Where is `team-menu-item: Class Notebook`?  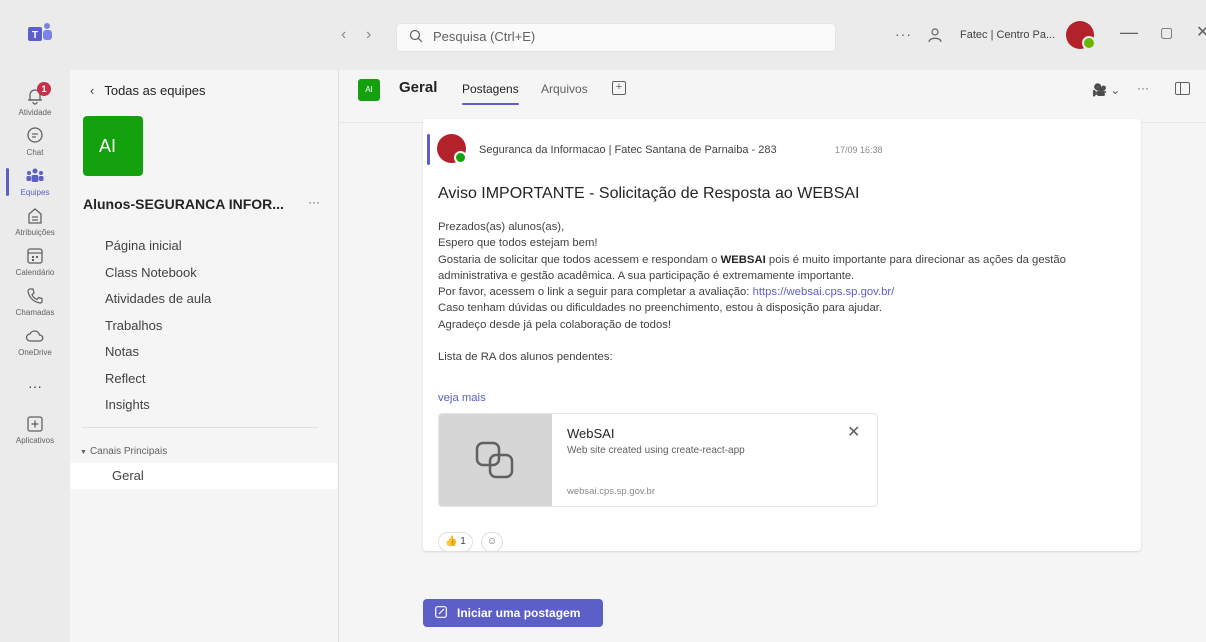 team-menu-item: Class Notebook is located at coordinates (158, 273).